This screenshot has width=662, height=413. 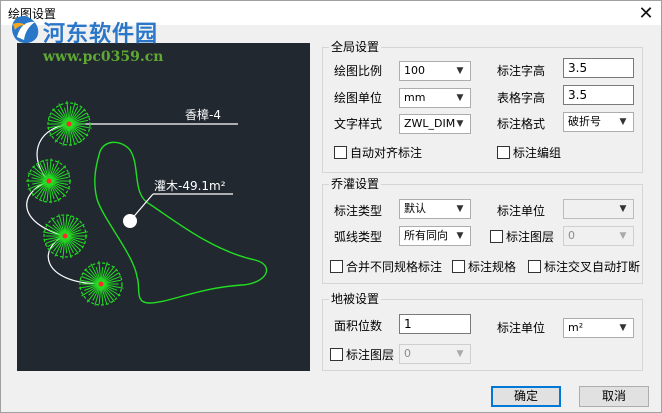 I want to click on title-bar: 绘图设置 ✕, so click(x=331, y=13).